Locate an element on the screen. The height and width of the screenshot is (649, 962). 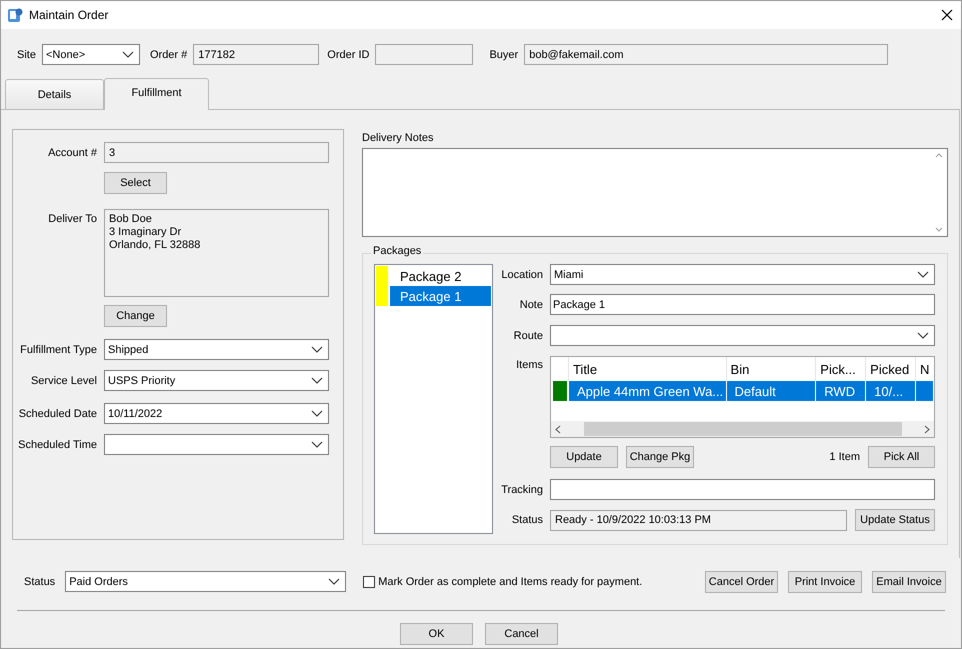
note-label: Note is located at coordinates (530, 304).